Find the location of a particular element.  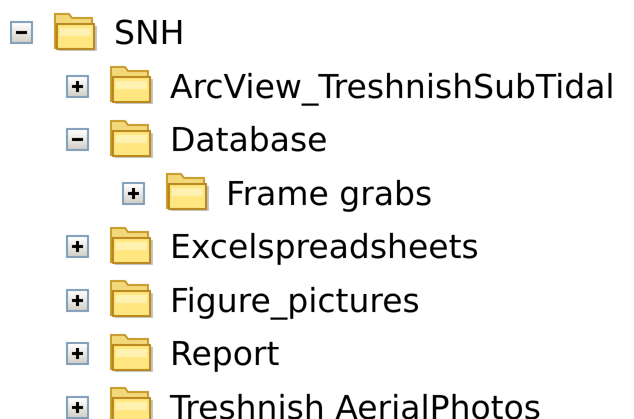

folder-label: Report is located at coordinates (225, 353).